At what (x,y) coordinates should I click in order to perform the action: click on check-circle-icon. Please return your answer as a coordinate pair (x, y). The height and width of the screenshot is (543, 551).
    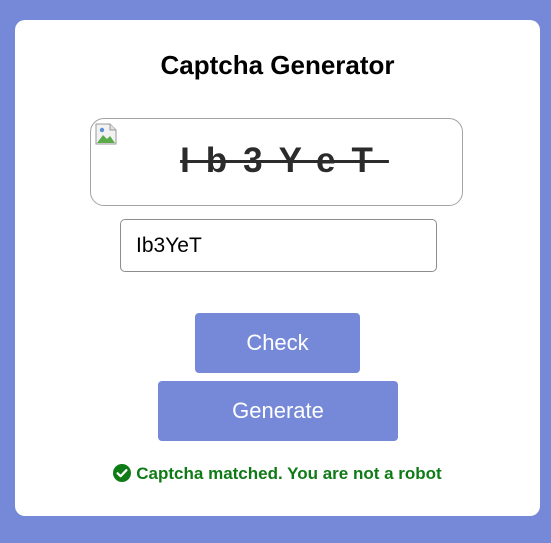
    Looking at the image, I should click on (122, 473).